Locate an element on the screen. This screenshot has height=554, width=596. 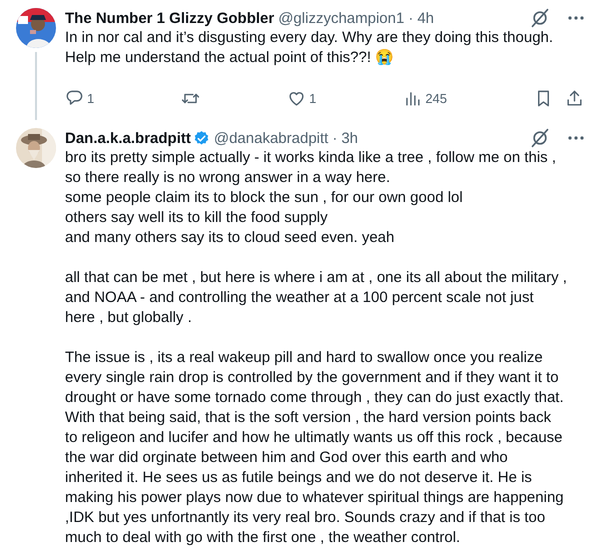
timestamp: 4h is located at coordinates (425, 18).